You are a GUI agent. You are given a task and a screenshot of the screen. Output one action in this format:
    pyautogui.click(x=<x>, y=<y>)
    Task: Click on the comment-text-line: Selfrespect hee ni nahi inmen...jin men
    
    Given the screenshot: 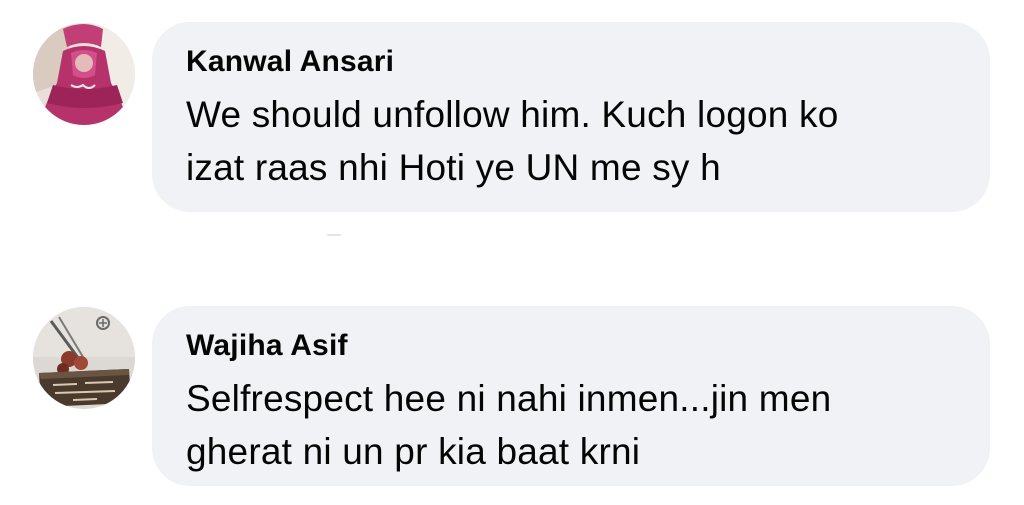 What is the action you would take?
    pyautogui.click(x=509, y=398)
    